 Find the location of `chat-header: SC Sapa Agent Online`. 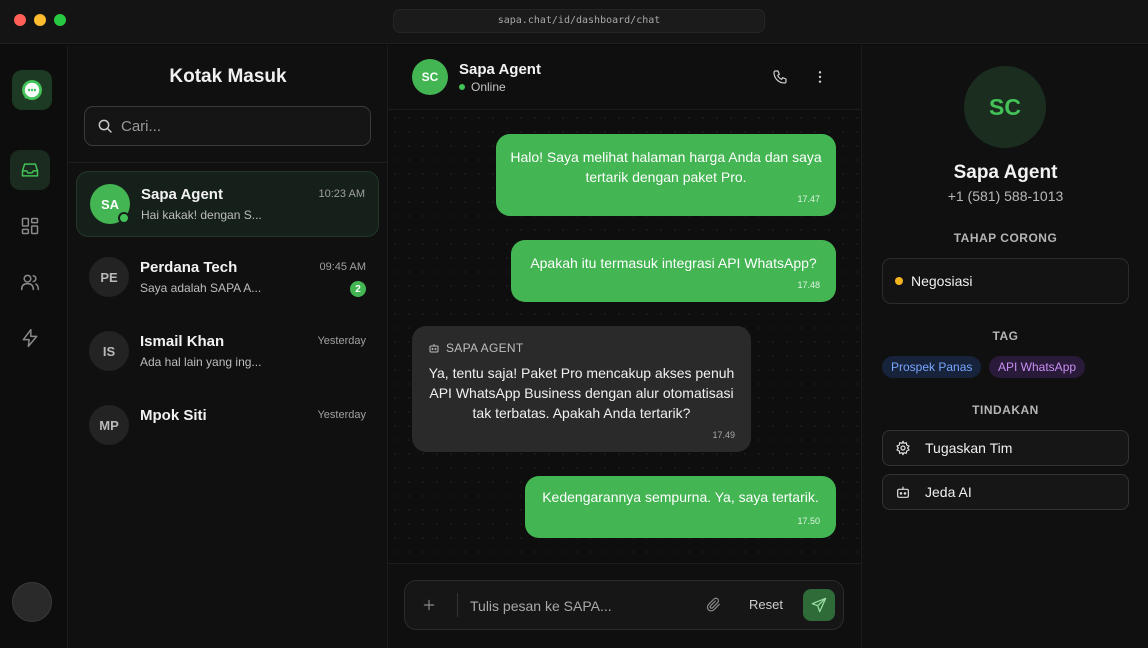

chat-header: SC Sapa Agent Online is located at coordinates (624, 77).